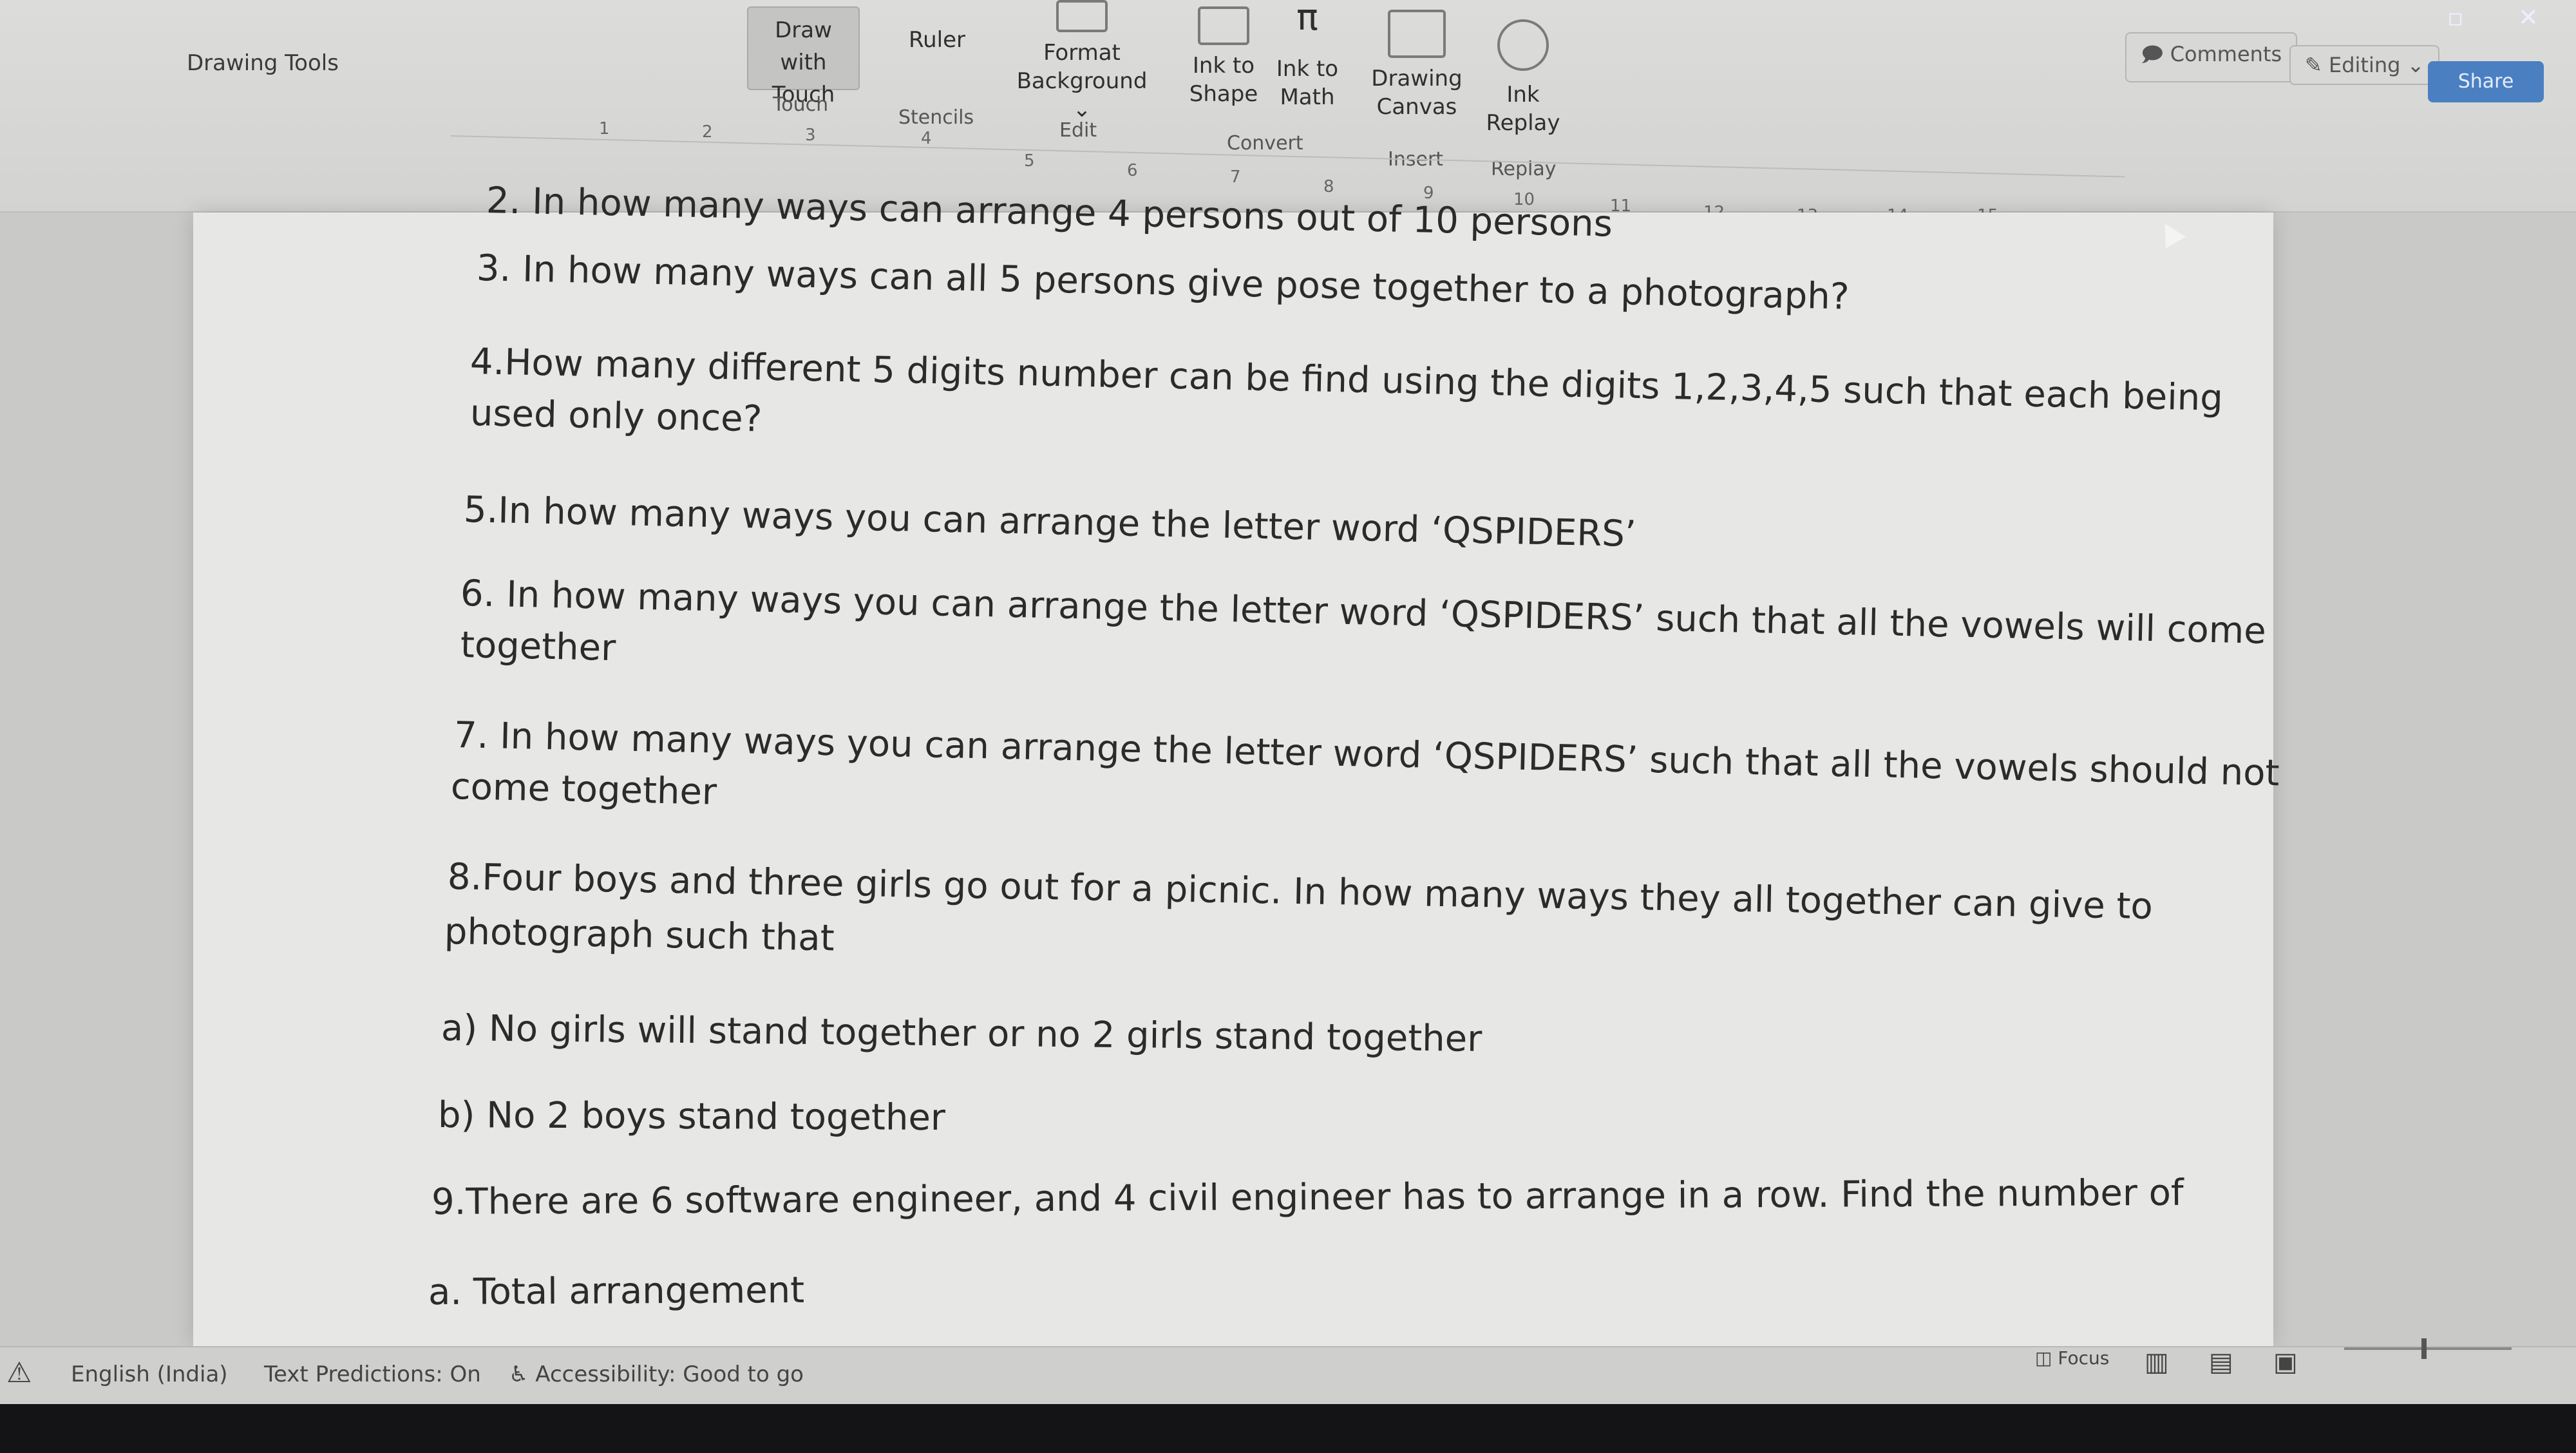 The height and width of the screenshot is (1453, 2576). Describe the element at coordinates (1416, 92) in the screenshot. I see `drawing-canvas-button: Drawing Canvas` at that location.